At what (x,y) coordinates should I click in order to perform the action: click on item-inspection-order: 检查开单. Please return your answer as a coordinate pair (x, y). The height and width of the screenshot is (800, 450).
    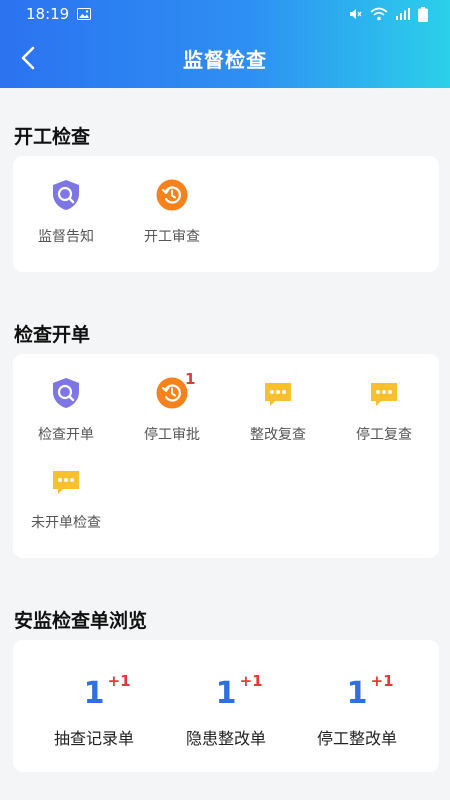
    Looking at the image, I should click on (66, 410).